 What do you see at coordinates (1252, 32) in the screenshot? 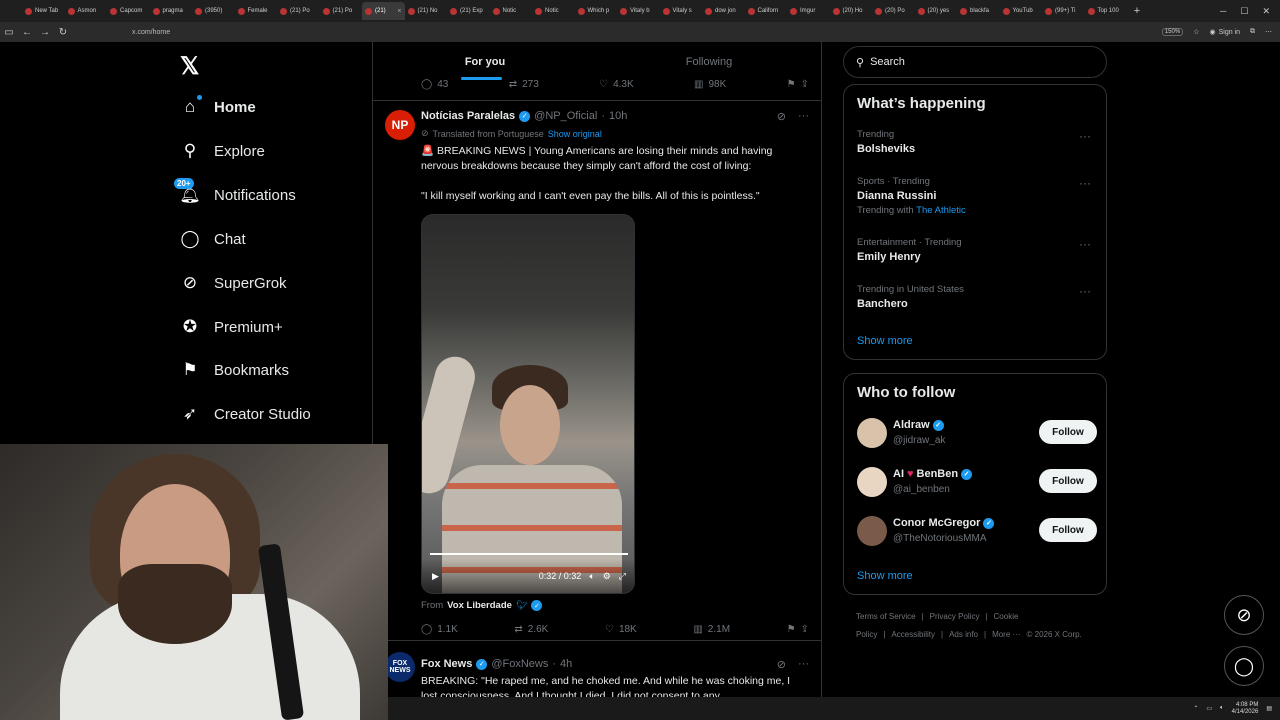
I see `extensions-icon: ⧉` at bounding box center [1252, 32].